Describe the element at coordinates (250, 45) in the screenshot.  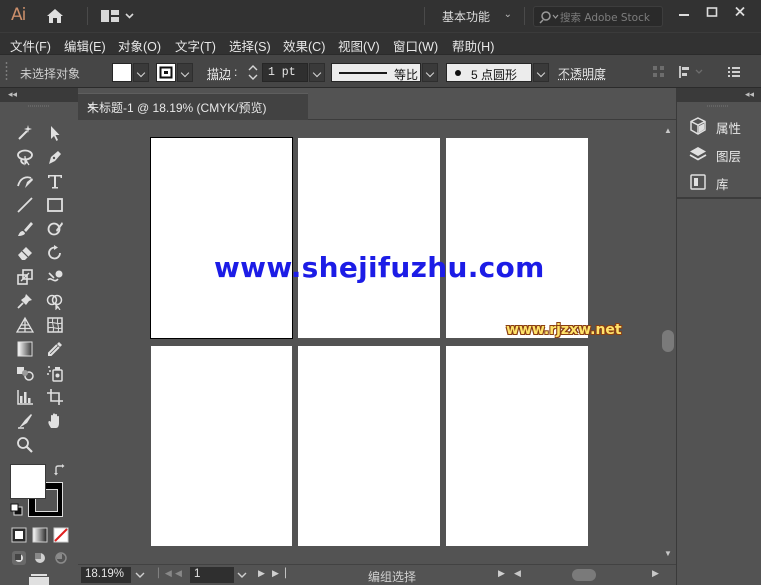
I see `menu-select: 选择(S)` at that location.